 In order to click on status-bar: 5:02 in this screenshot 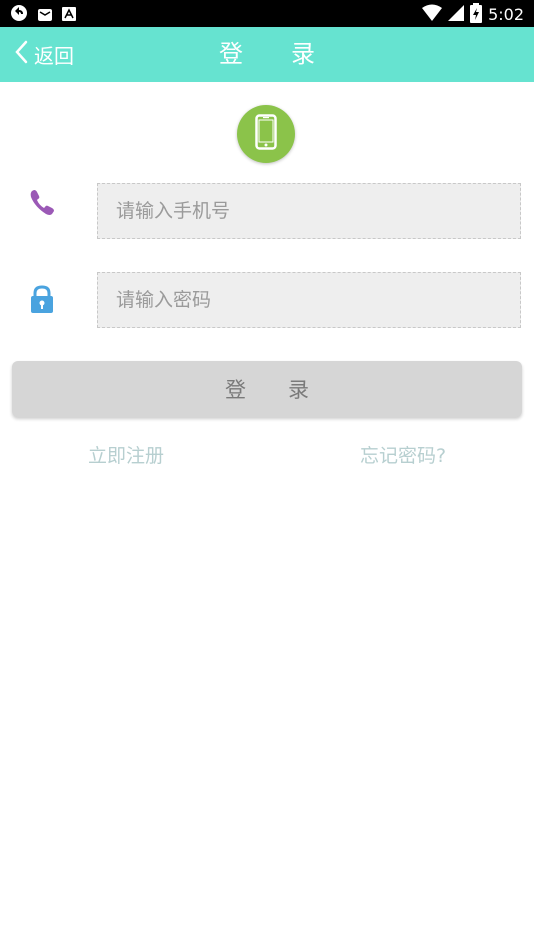, I will do `click(267, 13)`.